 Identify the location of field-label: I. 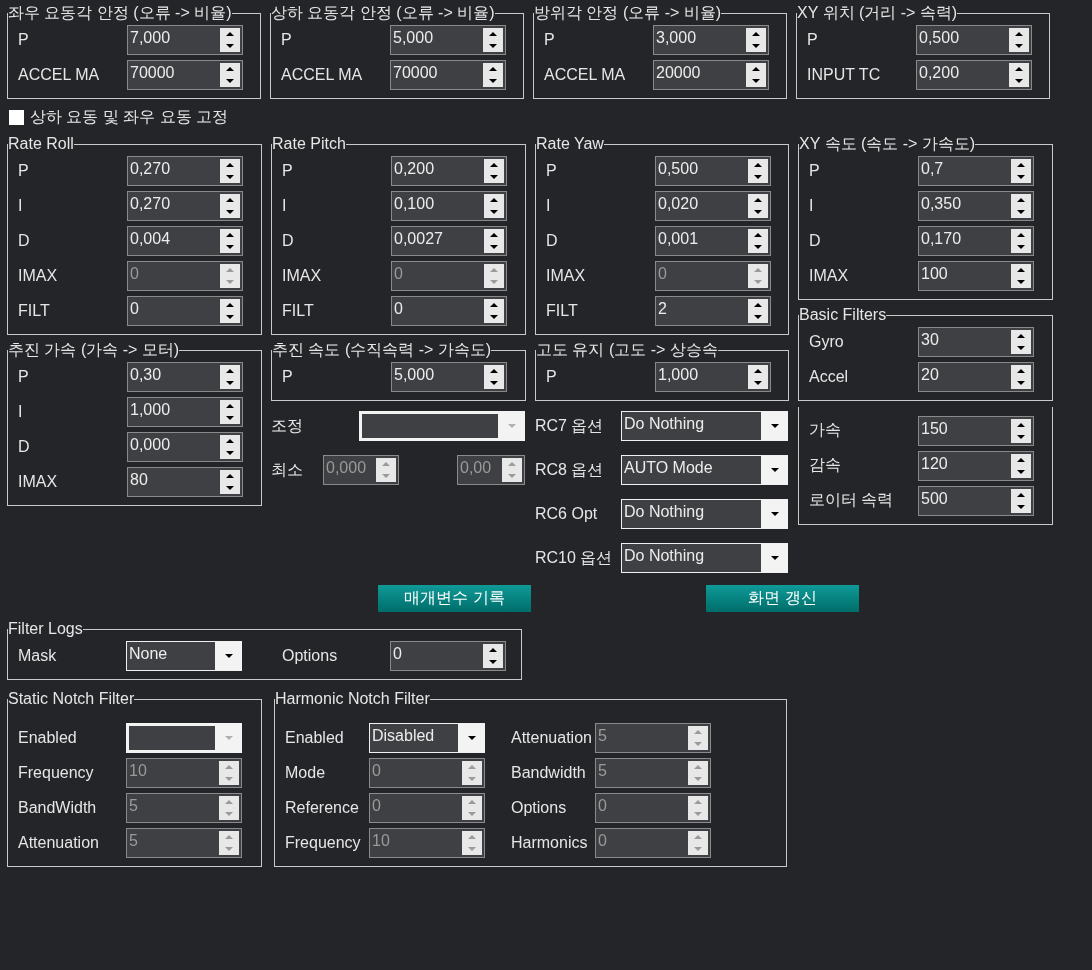
(549, 205).